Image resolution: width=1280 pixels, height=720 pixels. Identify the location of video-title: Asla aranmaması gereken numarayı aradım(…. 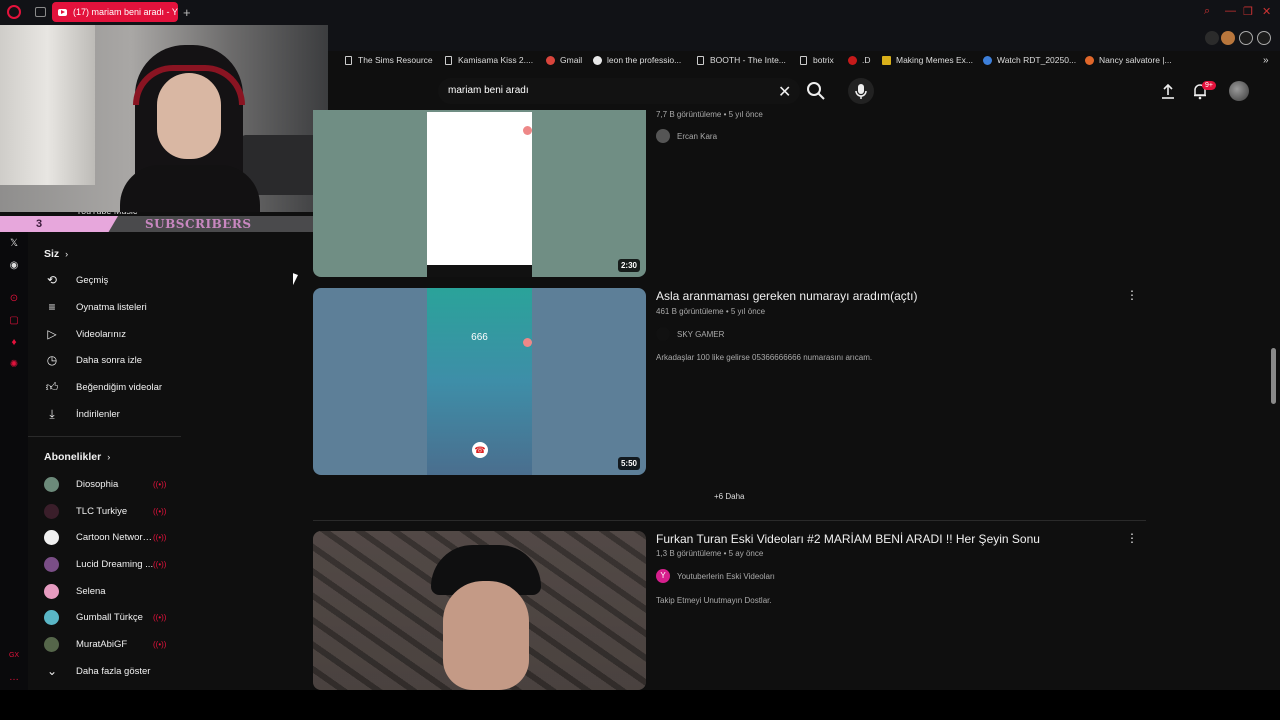
(786, 296).